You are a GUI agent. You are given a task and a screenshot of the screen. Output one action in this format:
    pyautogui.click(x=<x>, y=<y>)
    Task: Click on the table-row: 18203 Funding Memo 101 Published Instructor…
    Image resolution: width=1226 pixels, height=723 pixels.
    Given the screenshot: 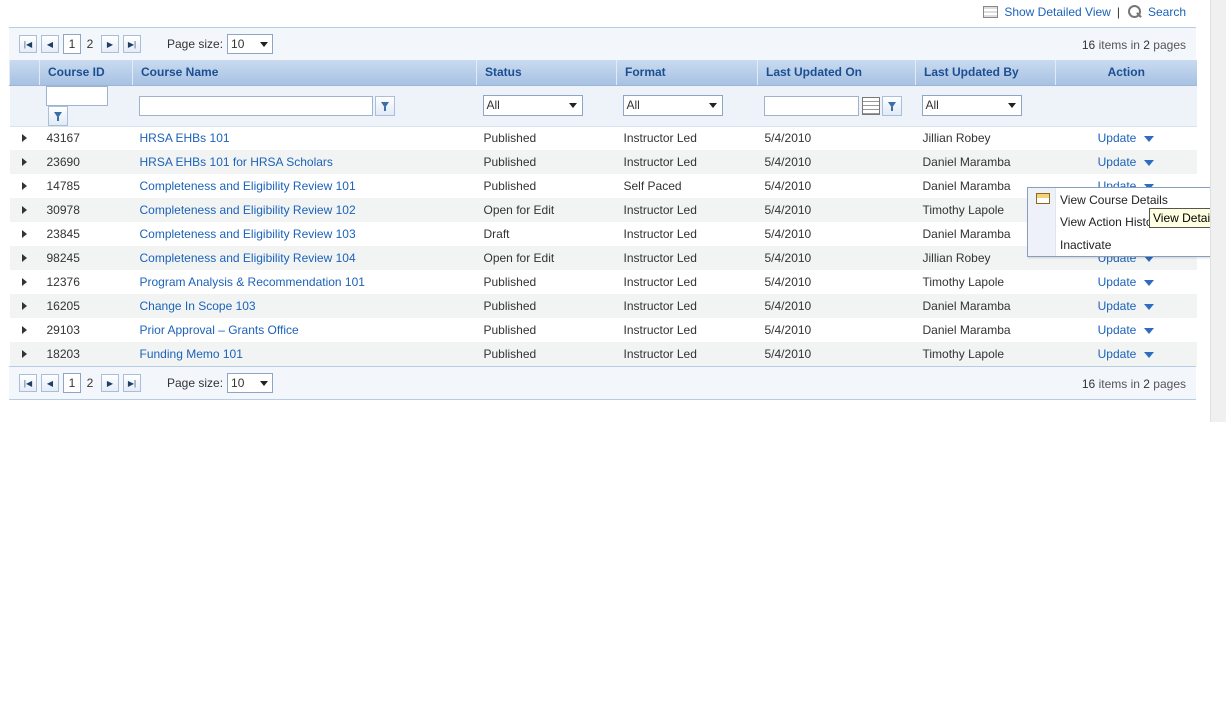 What is the action you would take?
    pyautogui.click(x=603, y=354)
    